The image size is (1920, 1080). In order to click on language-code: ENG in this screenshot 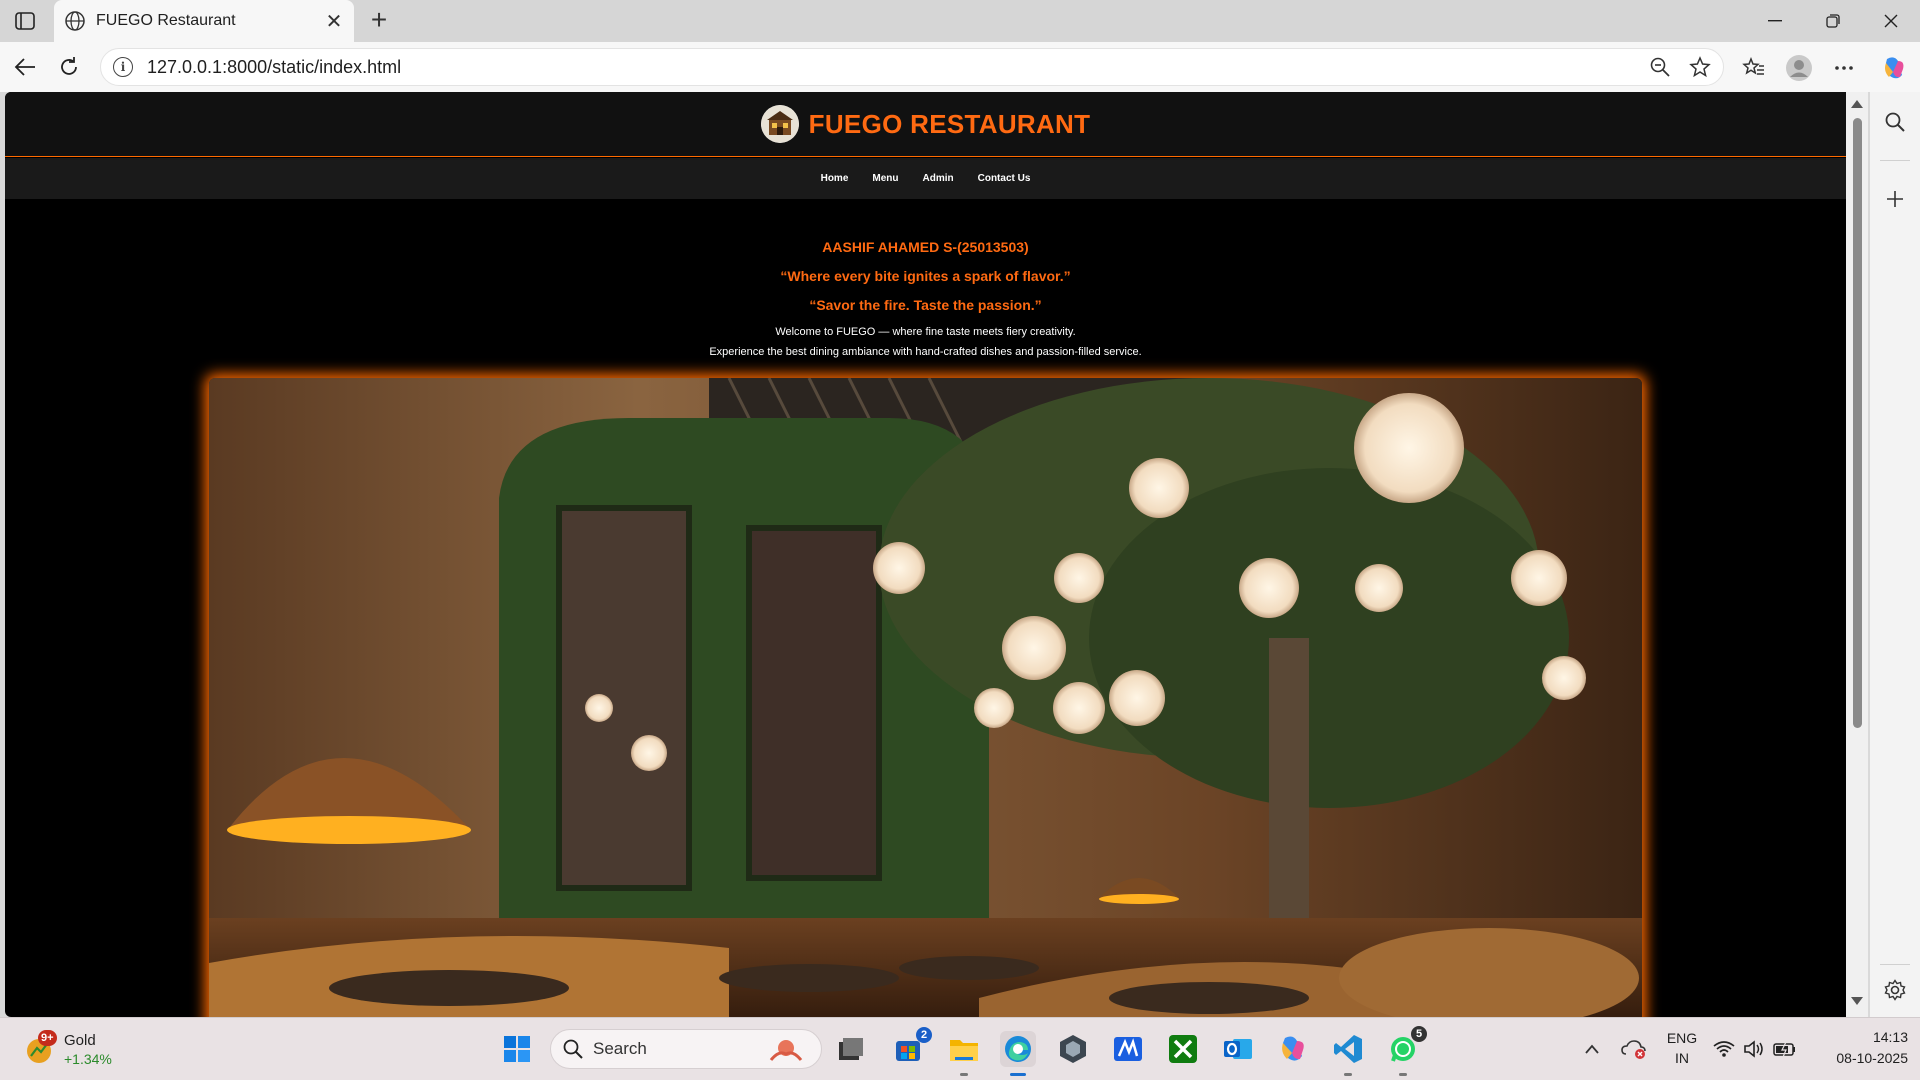, I will do `click(1682, 1038)`.